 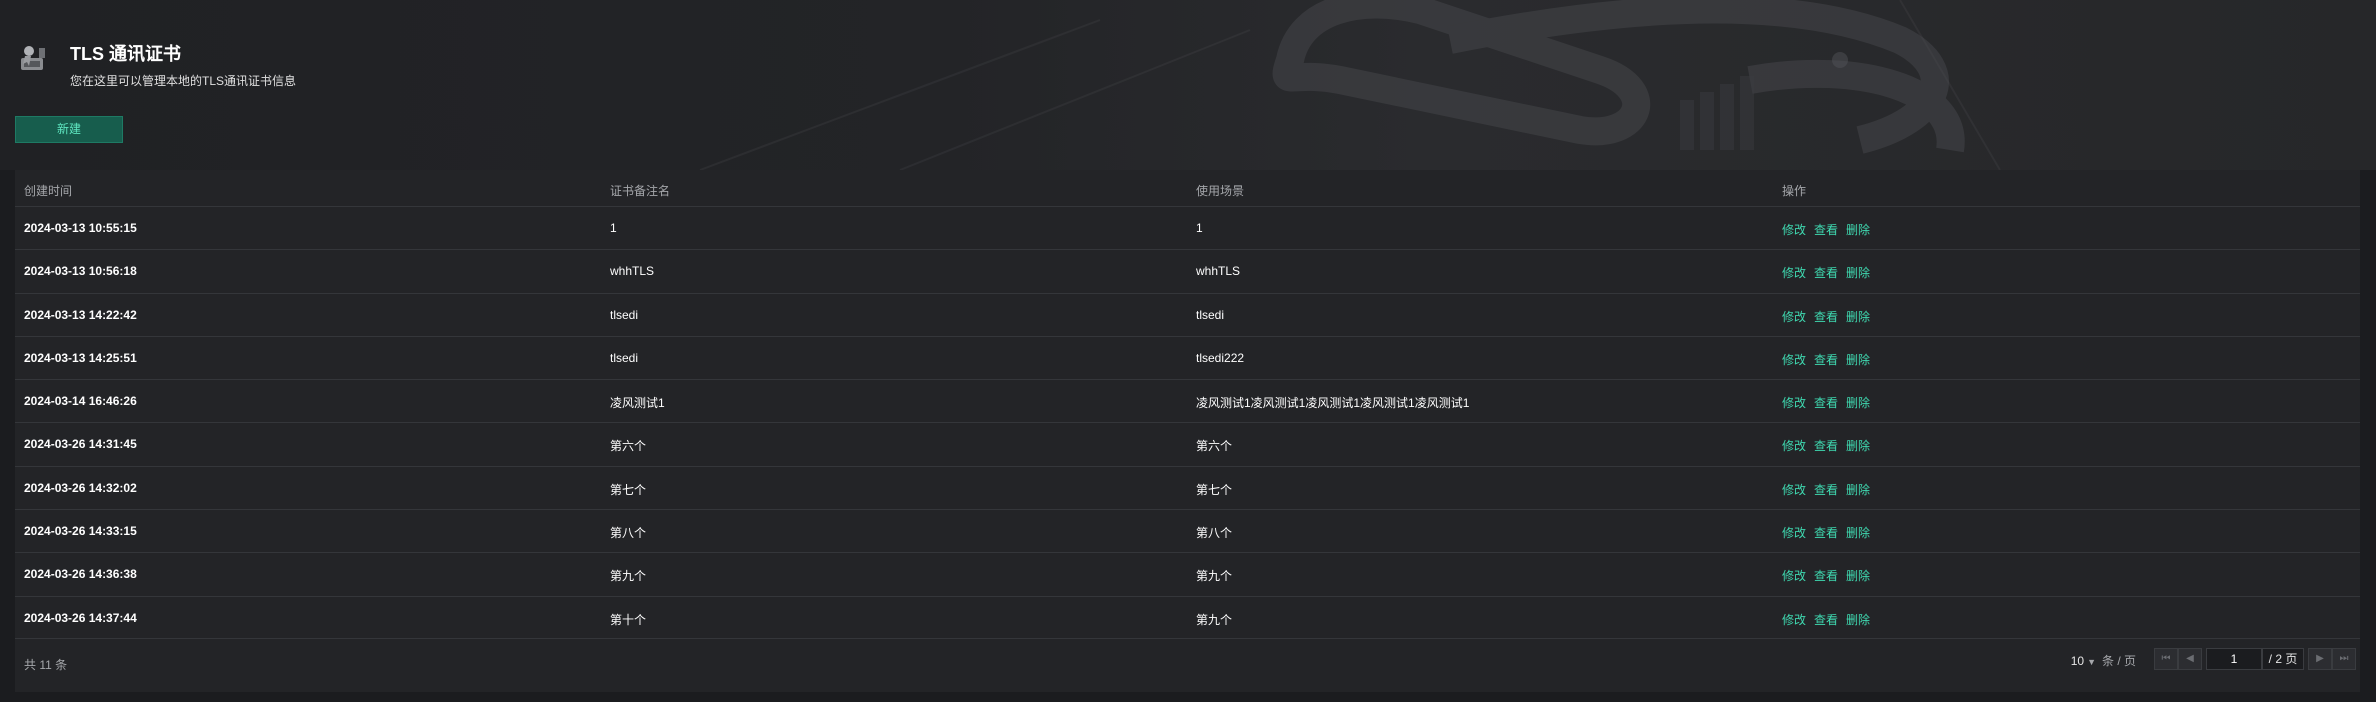 What do you see at coordinates (46, 665) in the screenshot?
I see `total-count: 共 11 条` at bounding box center [46, 665].